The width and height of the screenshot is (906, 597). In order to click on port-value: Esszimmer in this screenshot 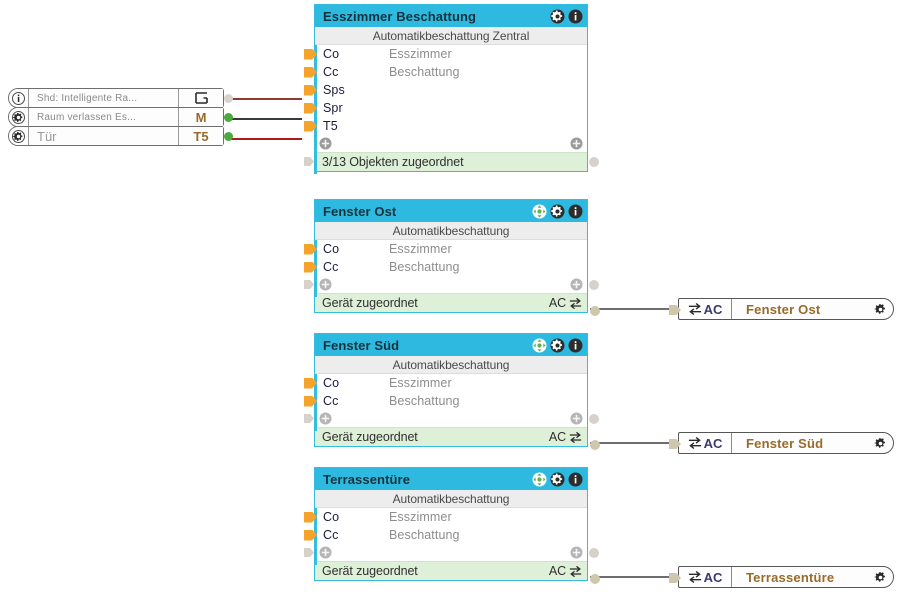, I will do `click(420, 517)`.